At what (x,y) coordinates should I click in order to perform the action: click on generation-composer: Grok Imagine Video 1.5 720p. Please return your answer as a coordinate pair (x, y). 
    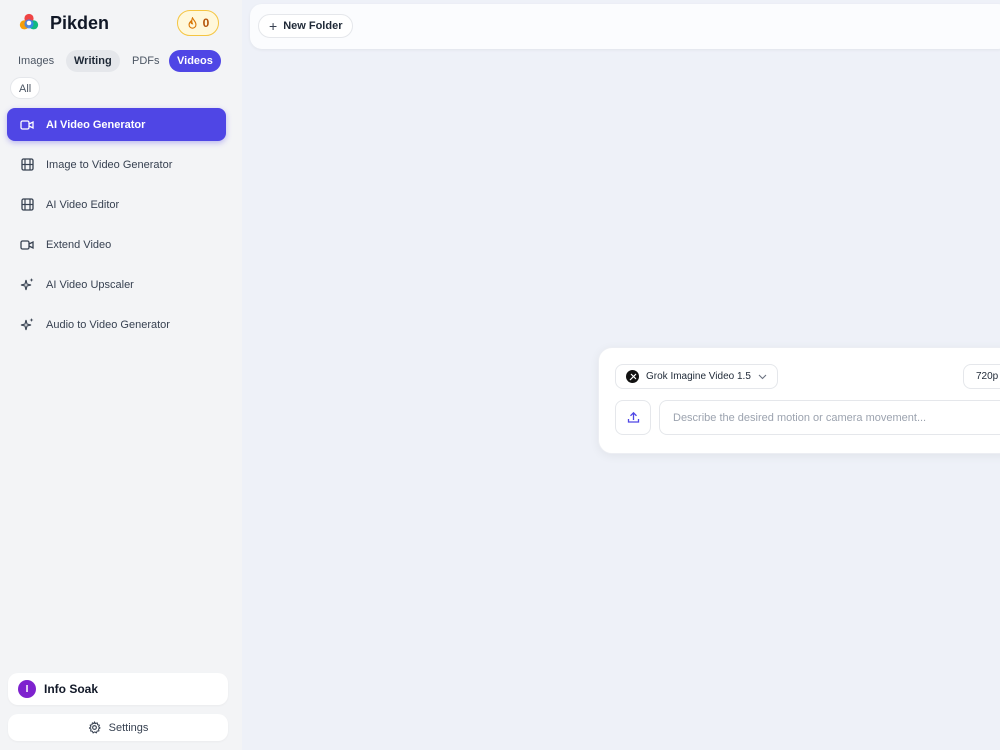
    Looking at the image, I should click on (799, 400).